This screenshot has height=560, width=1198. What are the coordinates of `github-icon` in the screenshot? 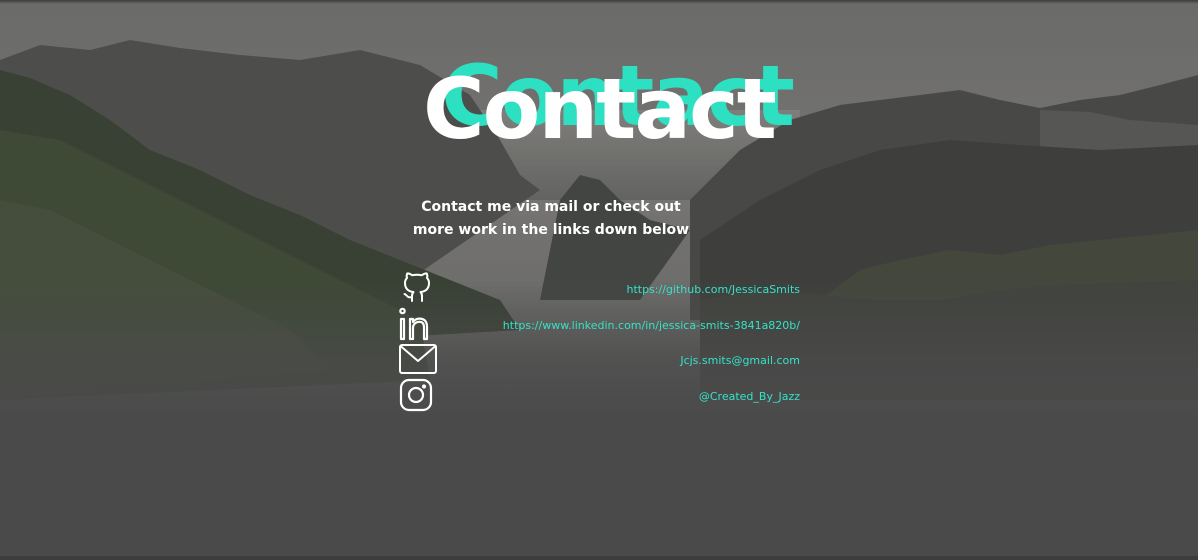 It's located at (418, 288).